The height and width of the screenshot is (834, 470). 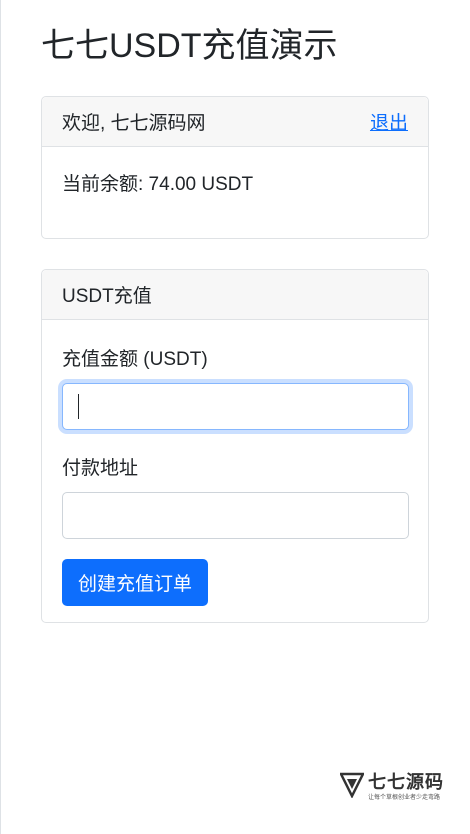 I want to click on amount-input, so click(x=235, y=406).